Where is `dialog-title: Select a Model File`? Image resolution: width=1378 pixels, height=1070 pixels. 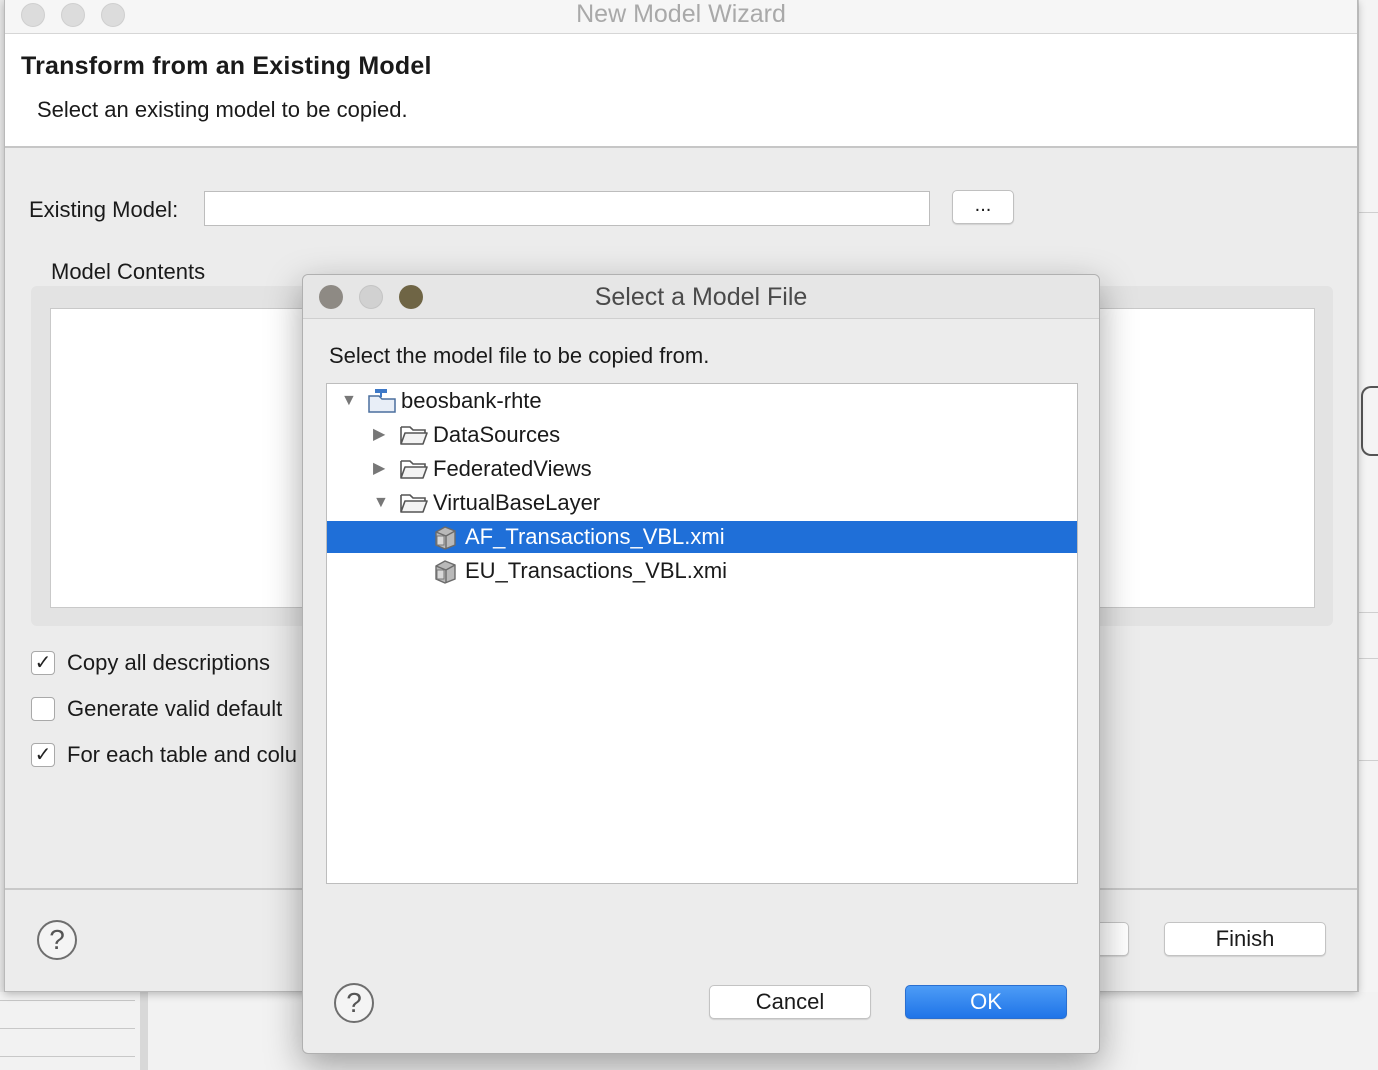
dialog-title: Select a Model File is located at coordinates (701, 297).